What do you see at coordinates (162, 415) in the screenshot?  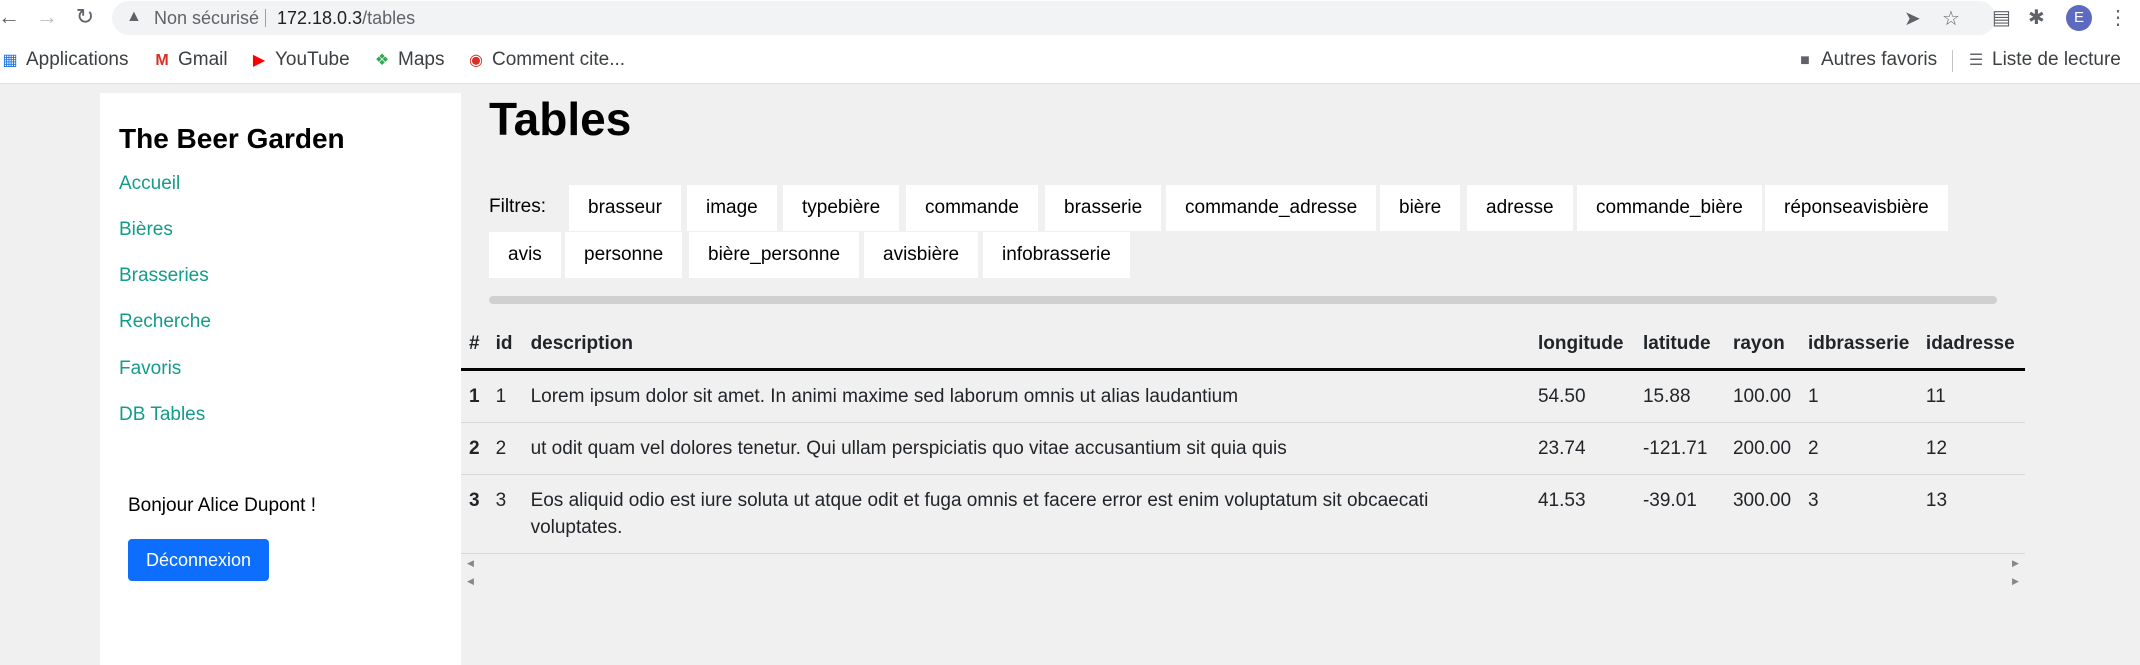 I see `nav-link-db-tables: DB Tables` at bounding box center [162, 415].